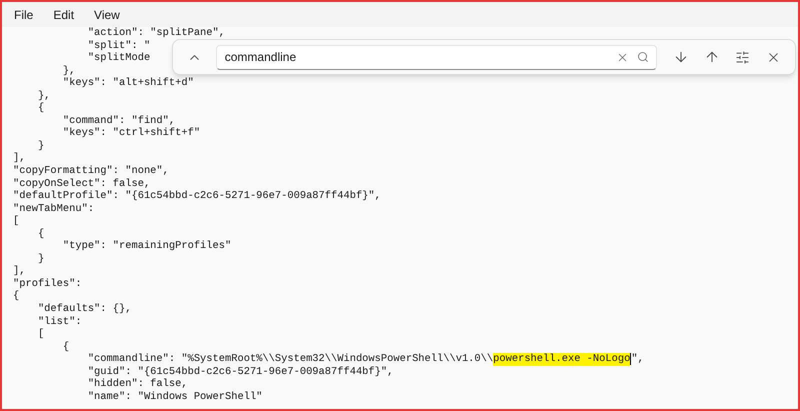 The image size is (800, 411). I want to click on code-line: "splitMode, so click(118, 58).